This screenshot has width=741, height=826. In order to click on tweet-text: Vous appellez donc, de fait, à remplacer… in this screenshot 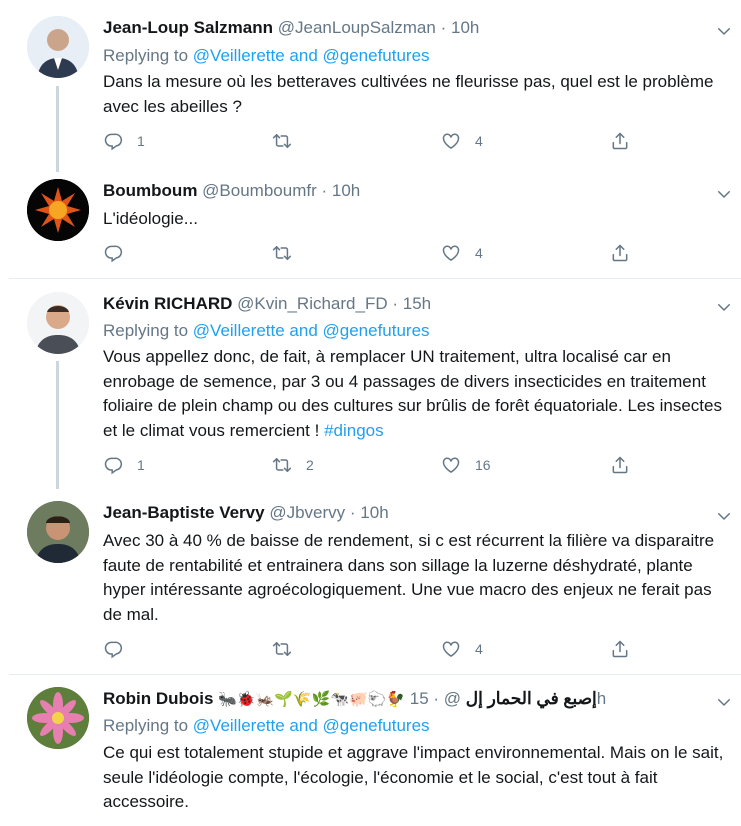, I will do `click(417, 394)`.